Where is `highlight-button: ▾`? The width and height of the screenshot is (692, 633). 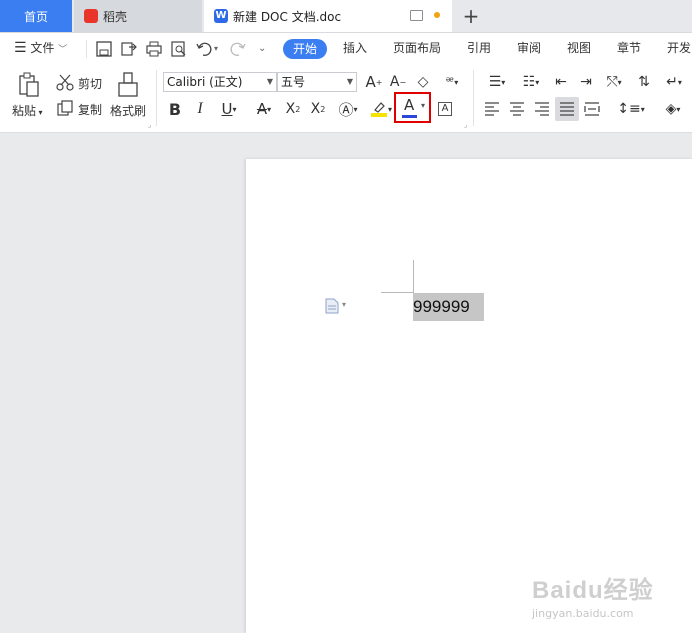
highlight-button: ▾ is located at coordinates (381, 109).